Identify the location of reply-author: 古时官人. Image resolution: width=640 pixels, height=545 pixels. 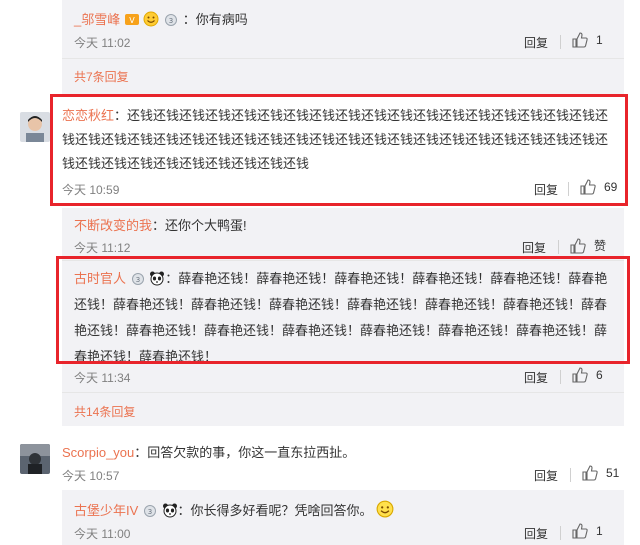
(100, 278).